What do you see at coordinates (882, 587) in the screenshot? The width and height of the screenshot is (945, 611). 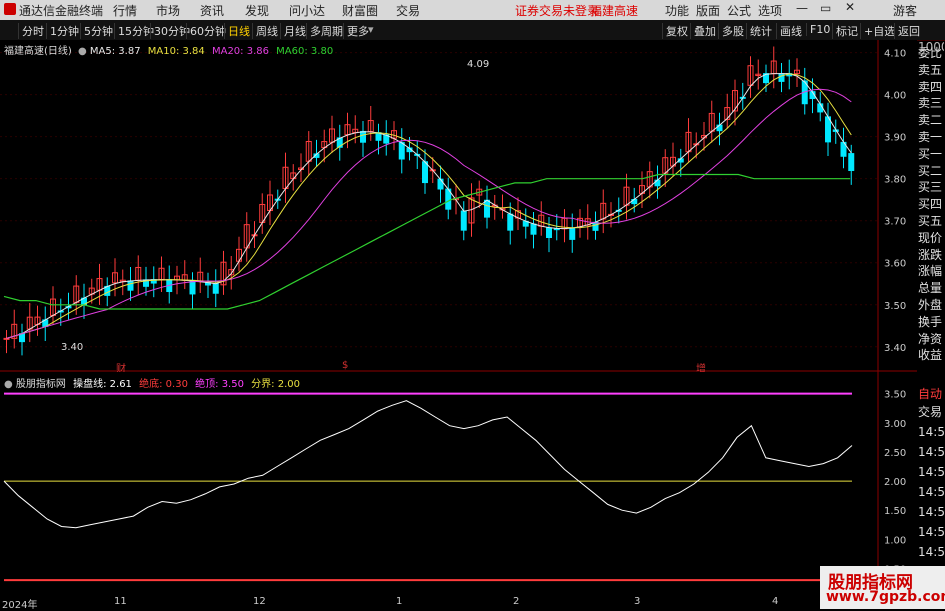 I see `watermark: 股朋指标网 www.7gpzb.com` at bounding box center [882, 587].